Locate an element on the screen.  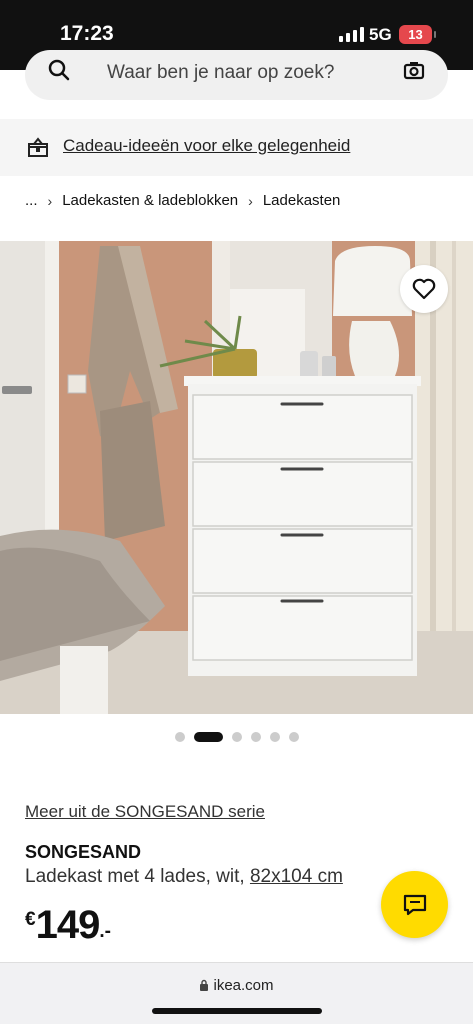
home-indicator is located at coordinates (237, 1011).